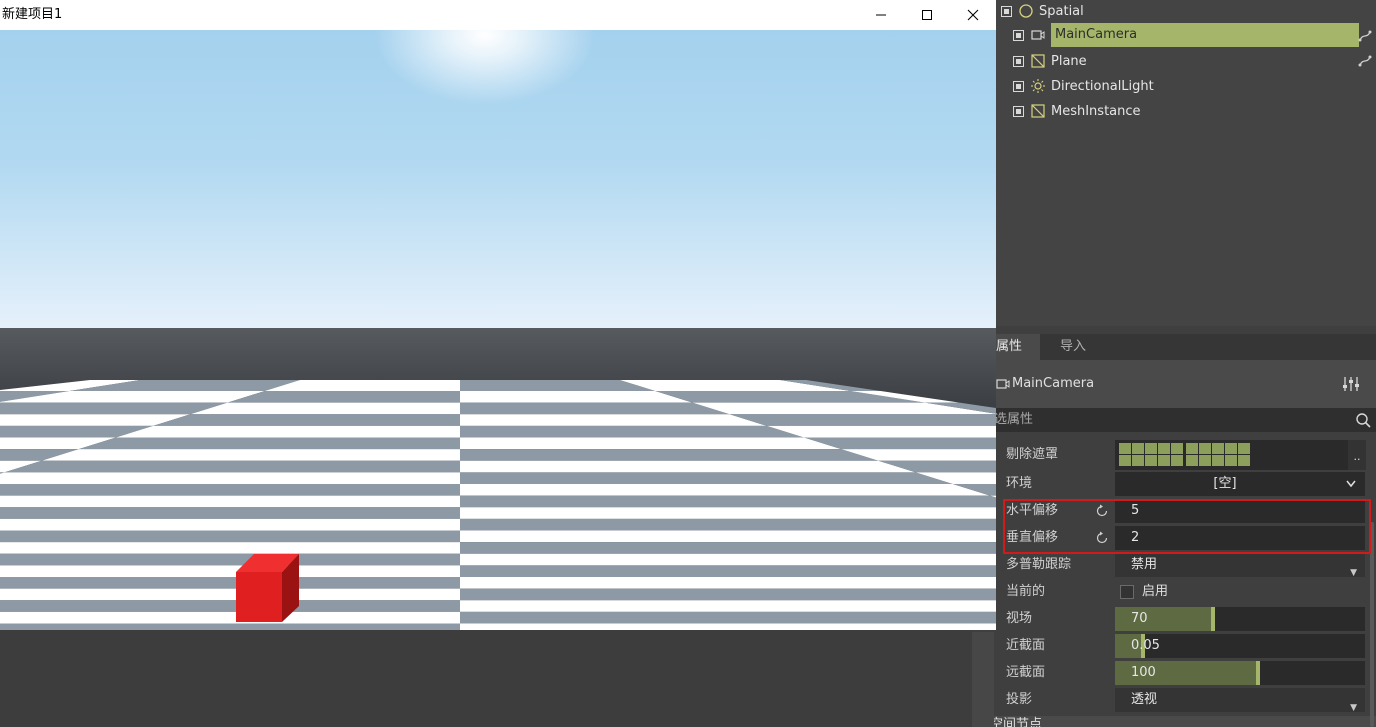  I want to click on projection-dropdown: 透视 ▼, so click(1240, 700).